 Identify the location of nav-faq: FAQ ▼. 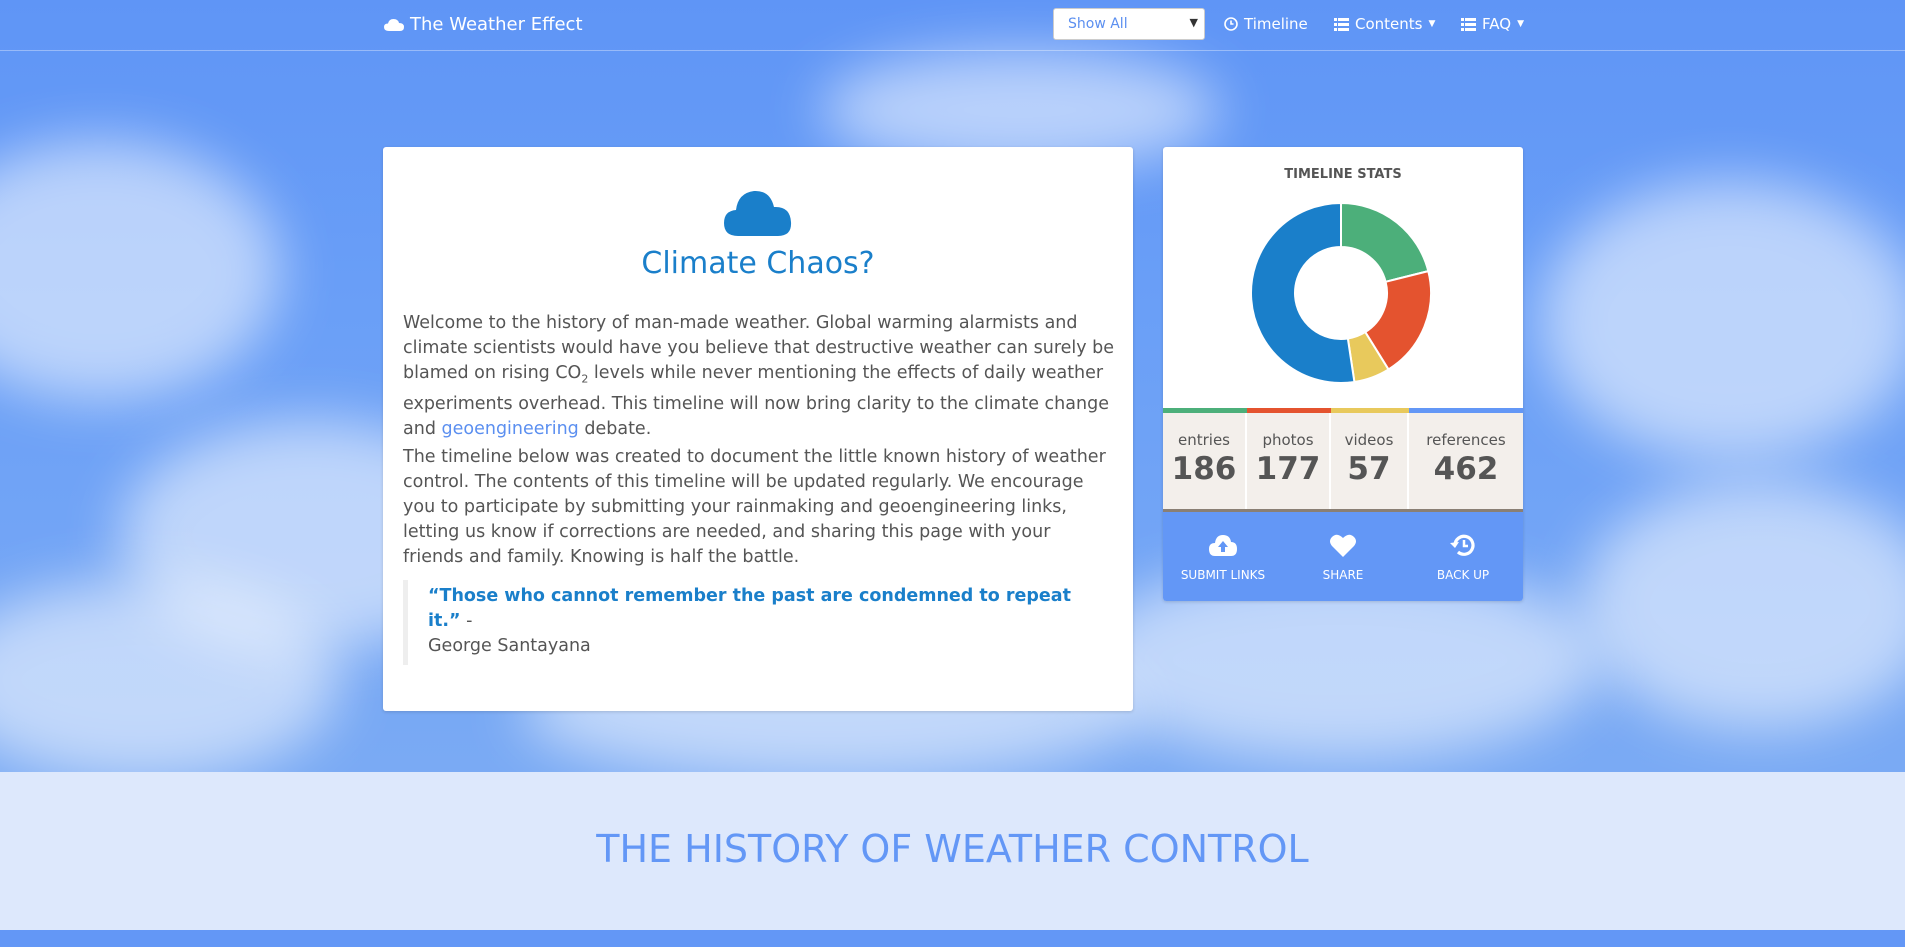
(1492, 24).